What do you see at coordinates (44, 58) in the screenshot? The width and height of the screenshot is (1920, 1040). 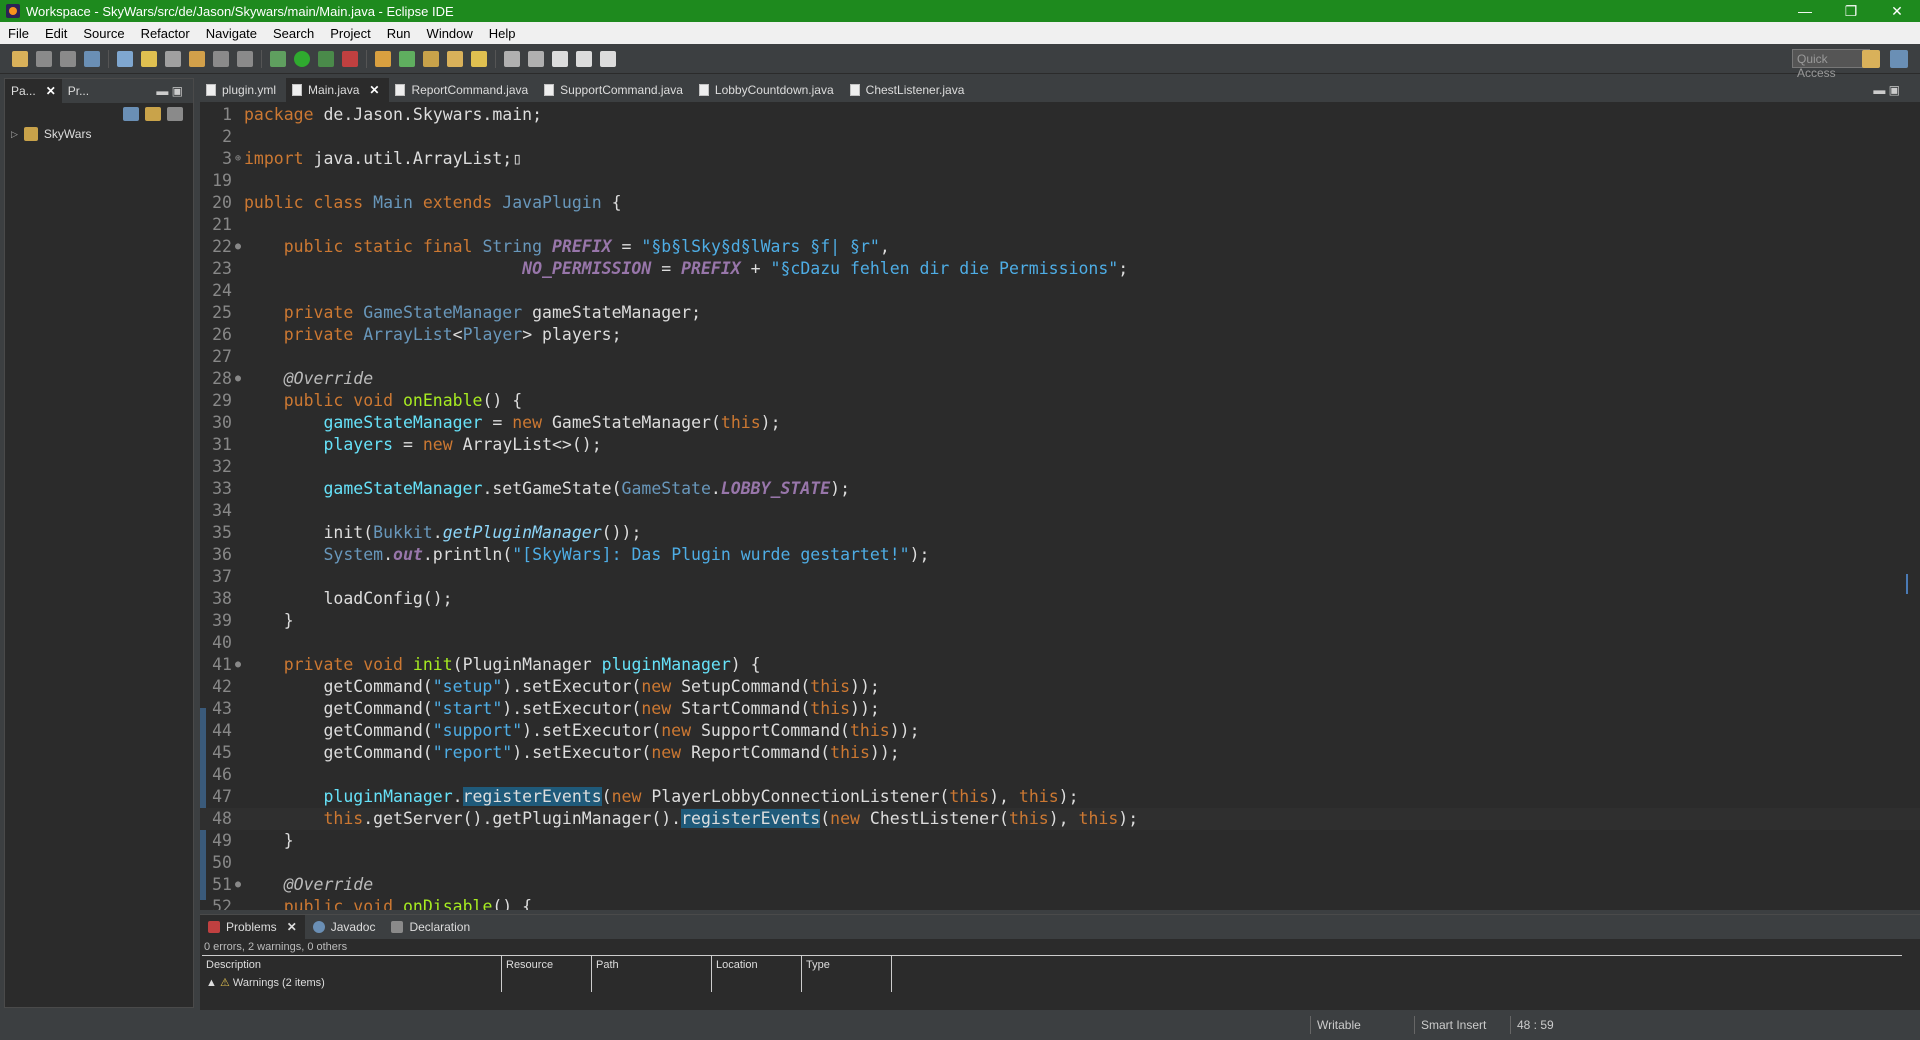 I see `save-icon` at bounding box center [44, 58].